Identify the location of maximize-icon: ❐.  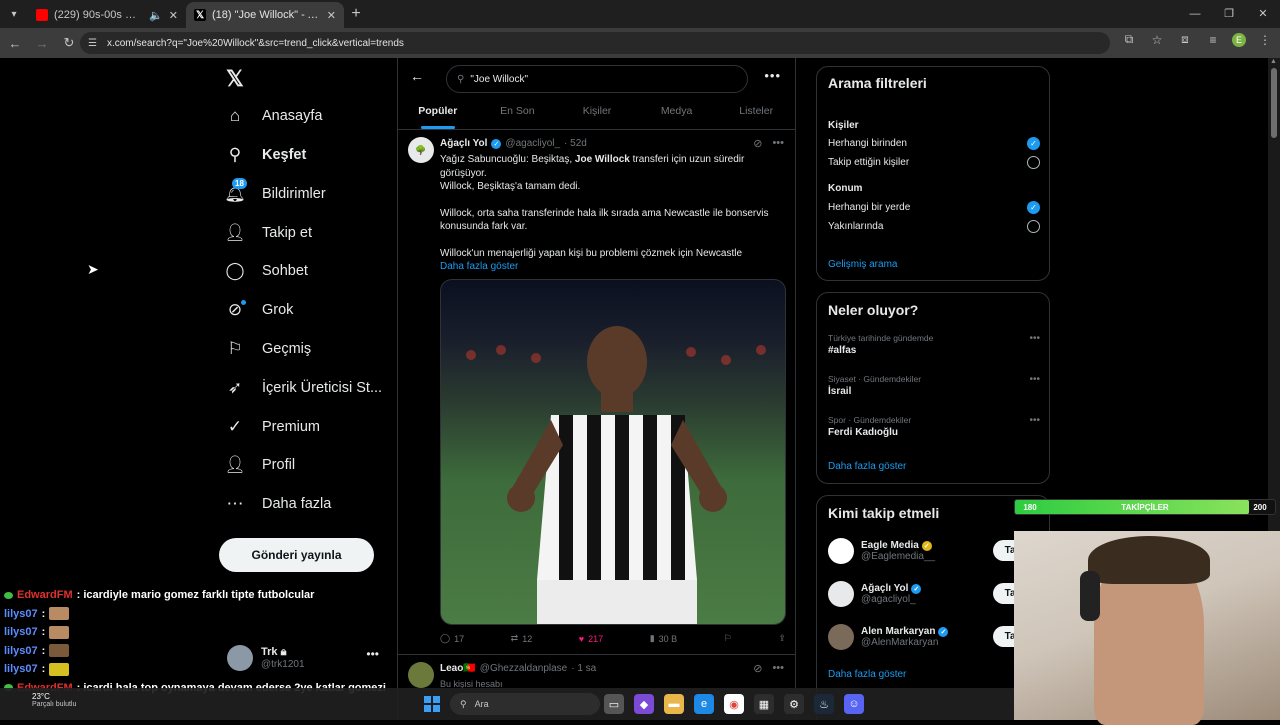
(1229, 14).